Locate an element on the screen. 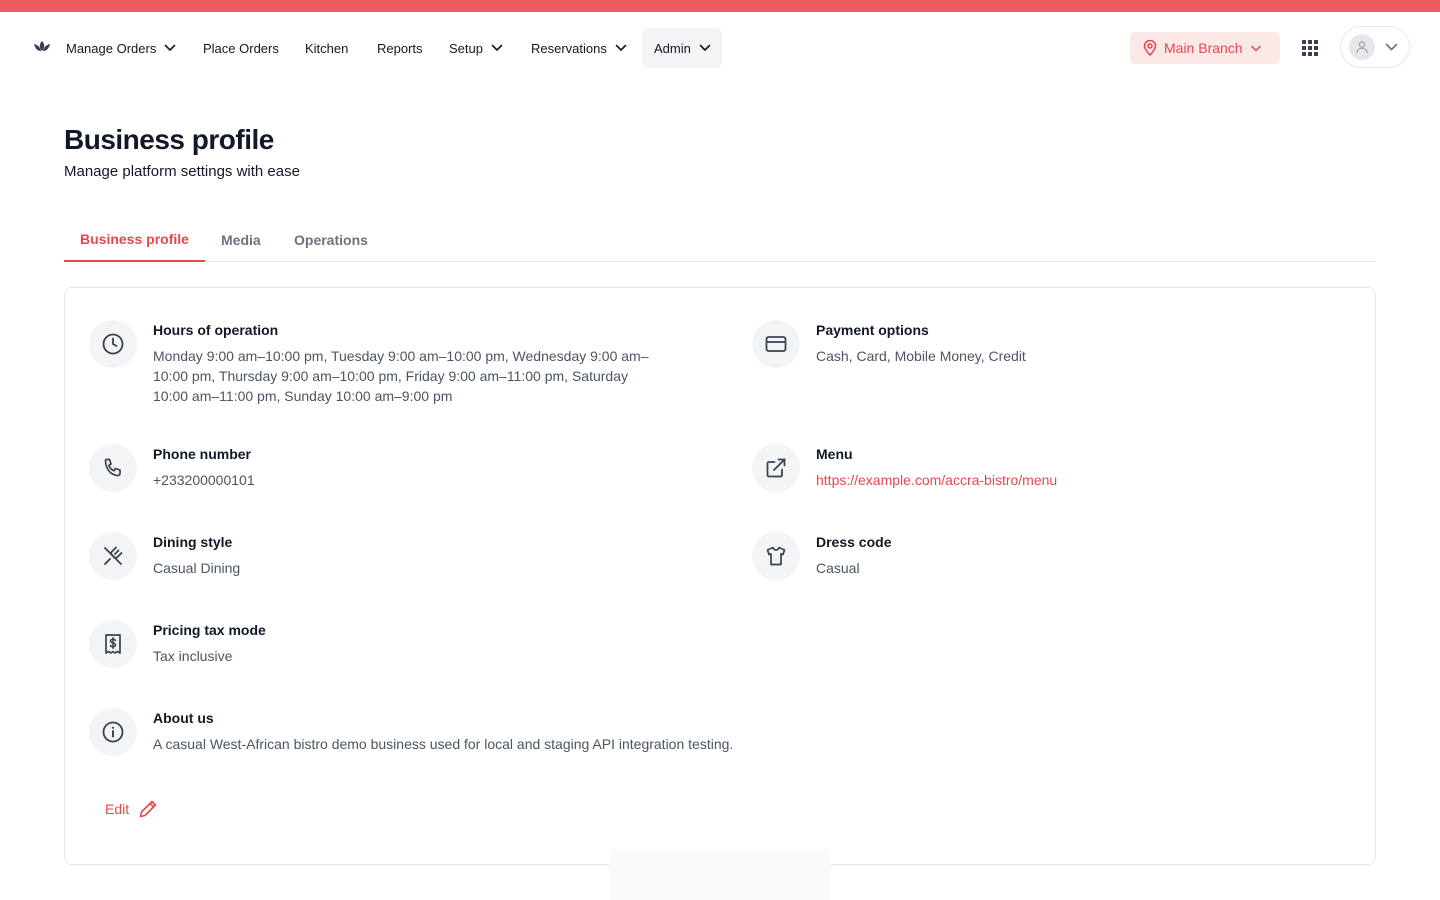 The width and height of the screenshot is (1440, 900). dining-label: Dining style is located at coordinates (193, 542).